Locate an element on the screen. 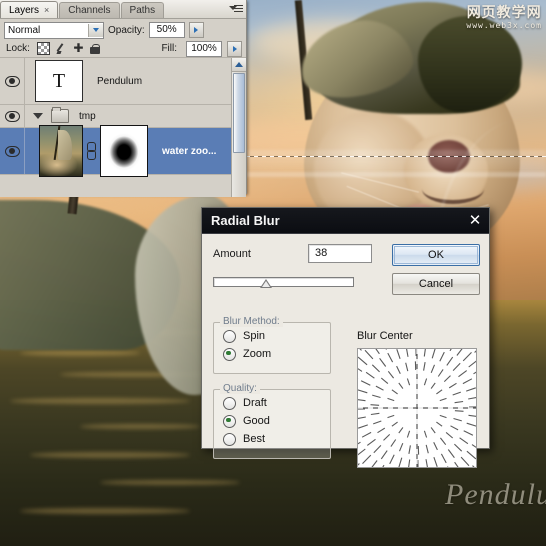  radio-spin: Spin is located at coordinates (272, 336).